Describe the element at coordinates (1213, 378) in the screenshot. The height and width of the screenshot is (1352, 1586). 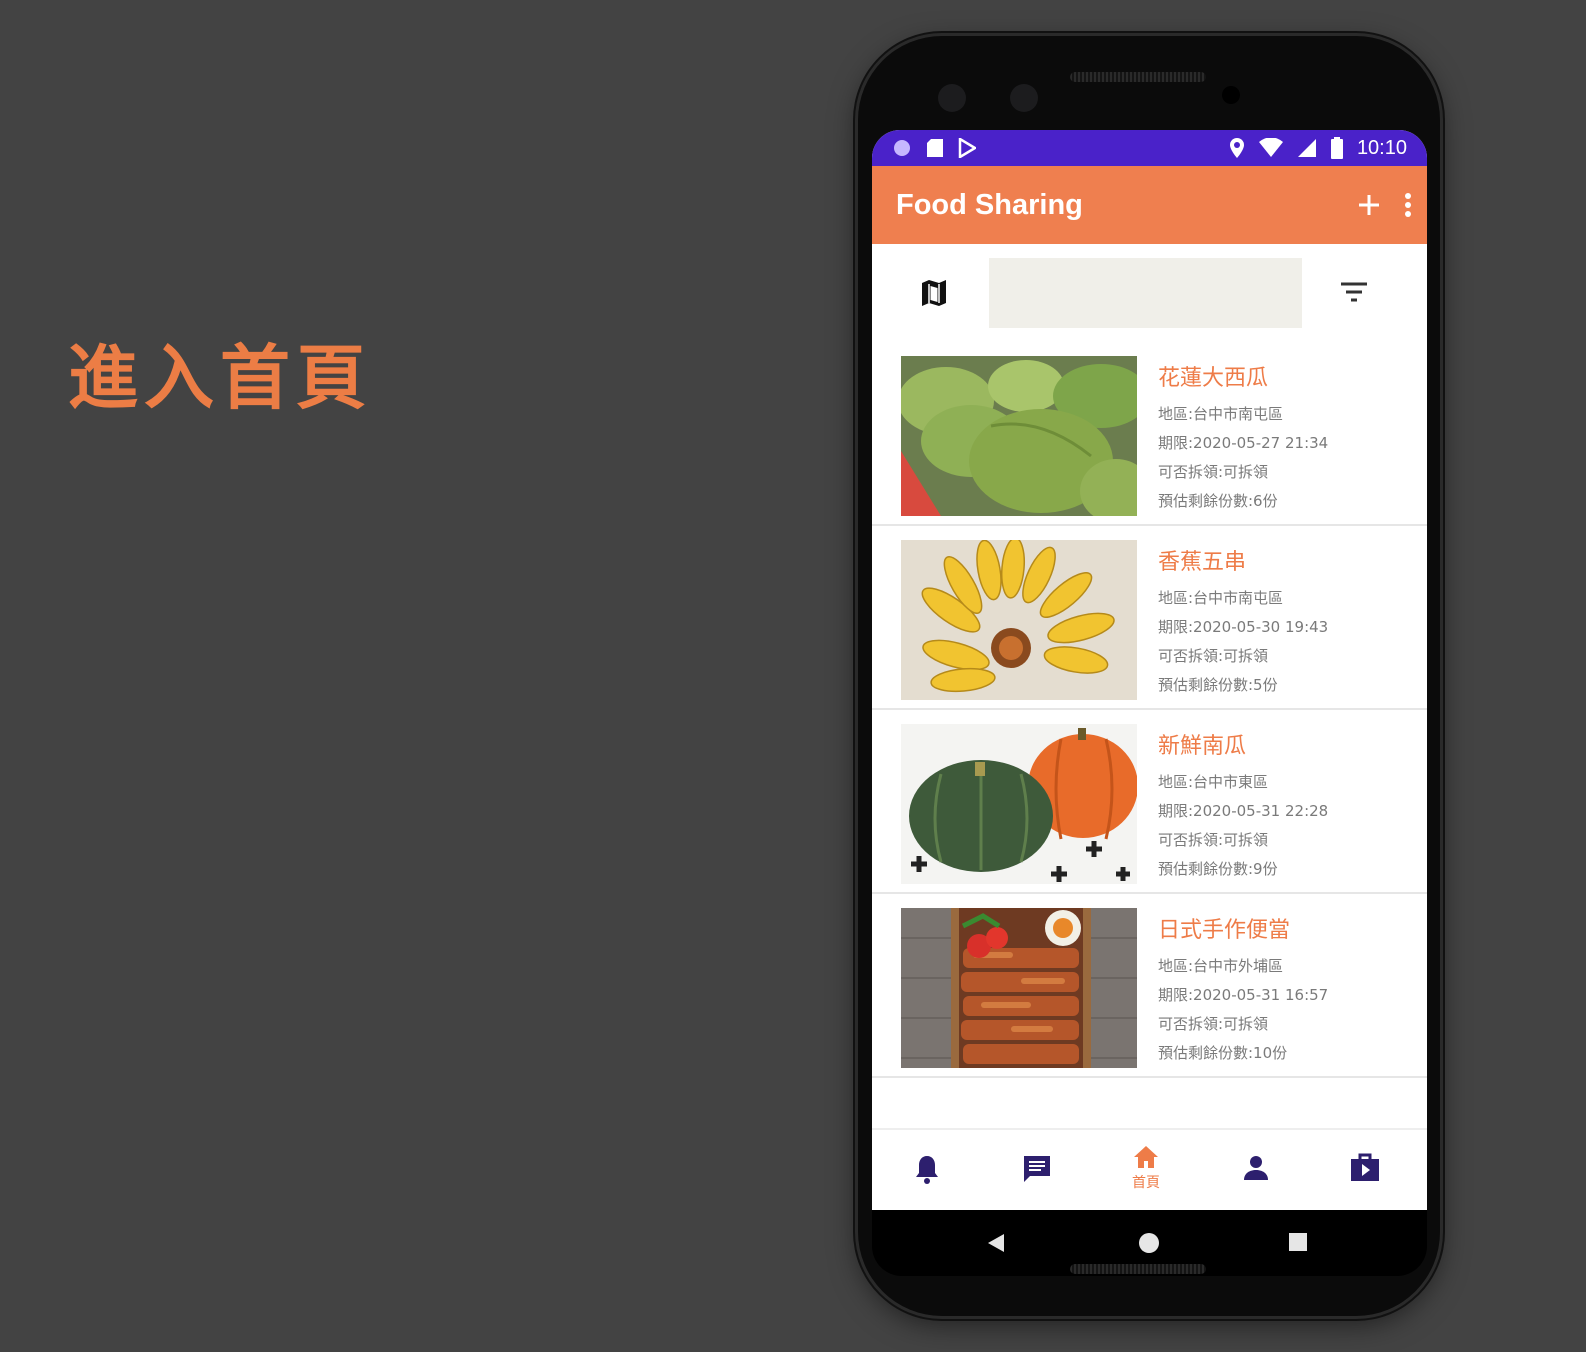
I see `item-name: 花蓮大西瓜` at that location.